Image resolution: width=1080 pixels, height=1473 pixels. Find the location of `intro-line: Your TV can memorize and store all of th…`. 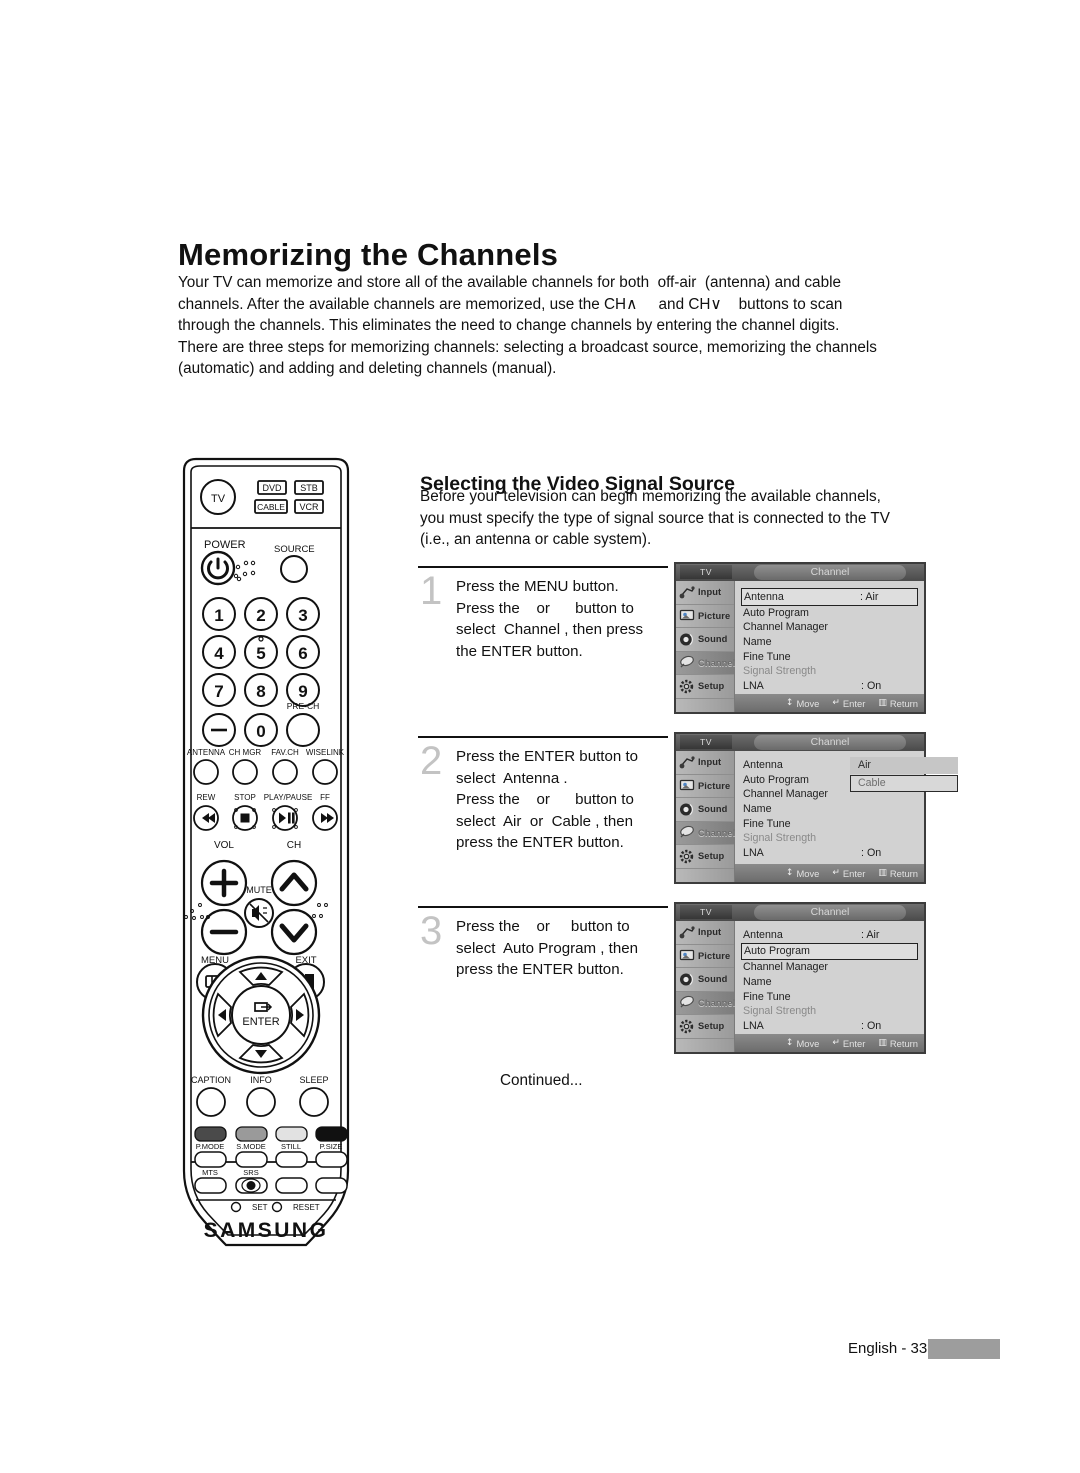

intro-line: Your TV can memorize and store all of th… is located at coordinates (509, 282).